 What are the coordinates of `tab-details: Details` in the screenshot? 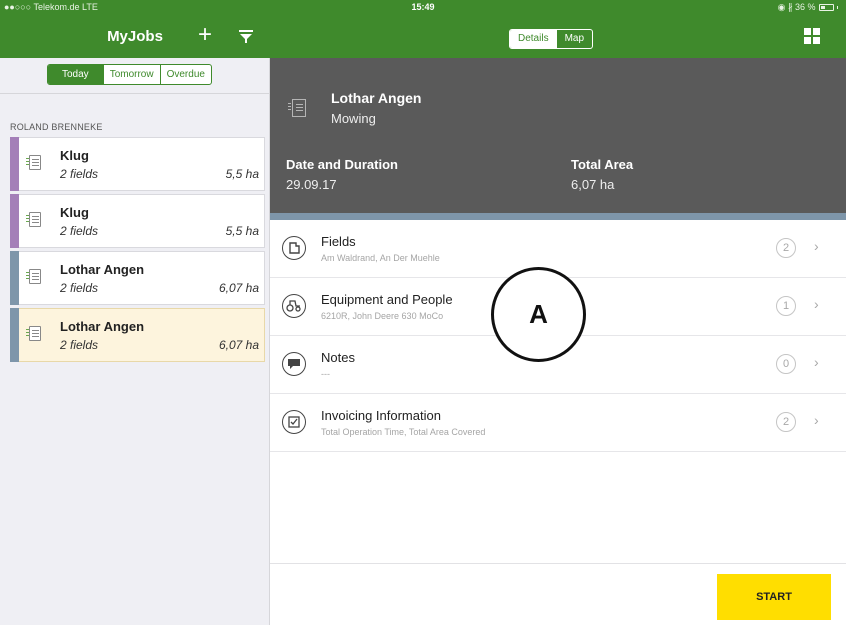 It's located at (533, 39).